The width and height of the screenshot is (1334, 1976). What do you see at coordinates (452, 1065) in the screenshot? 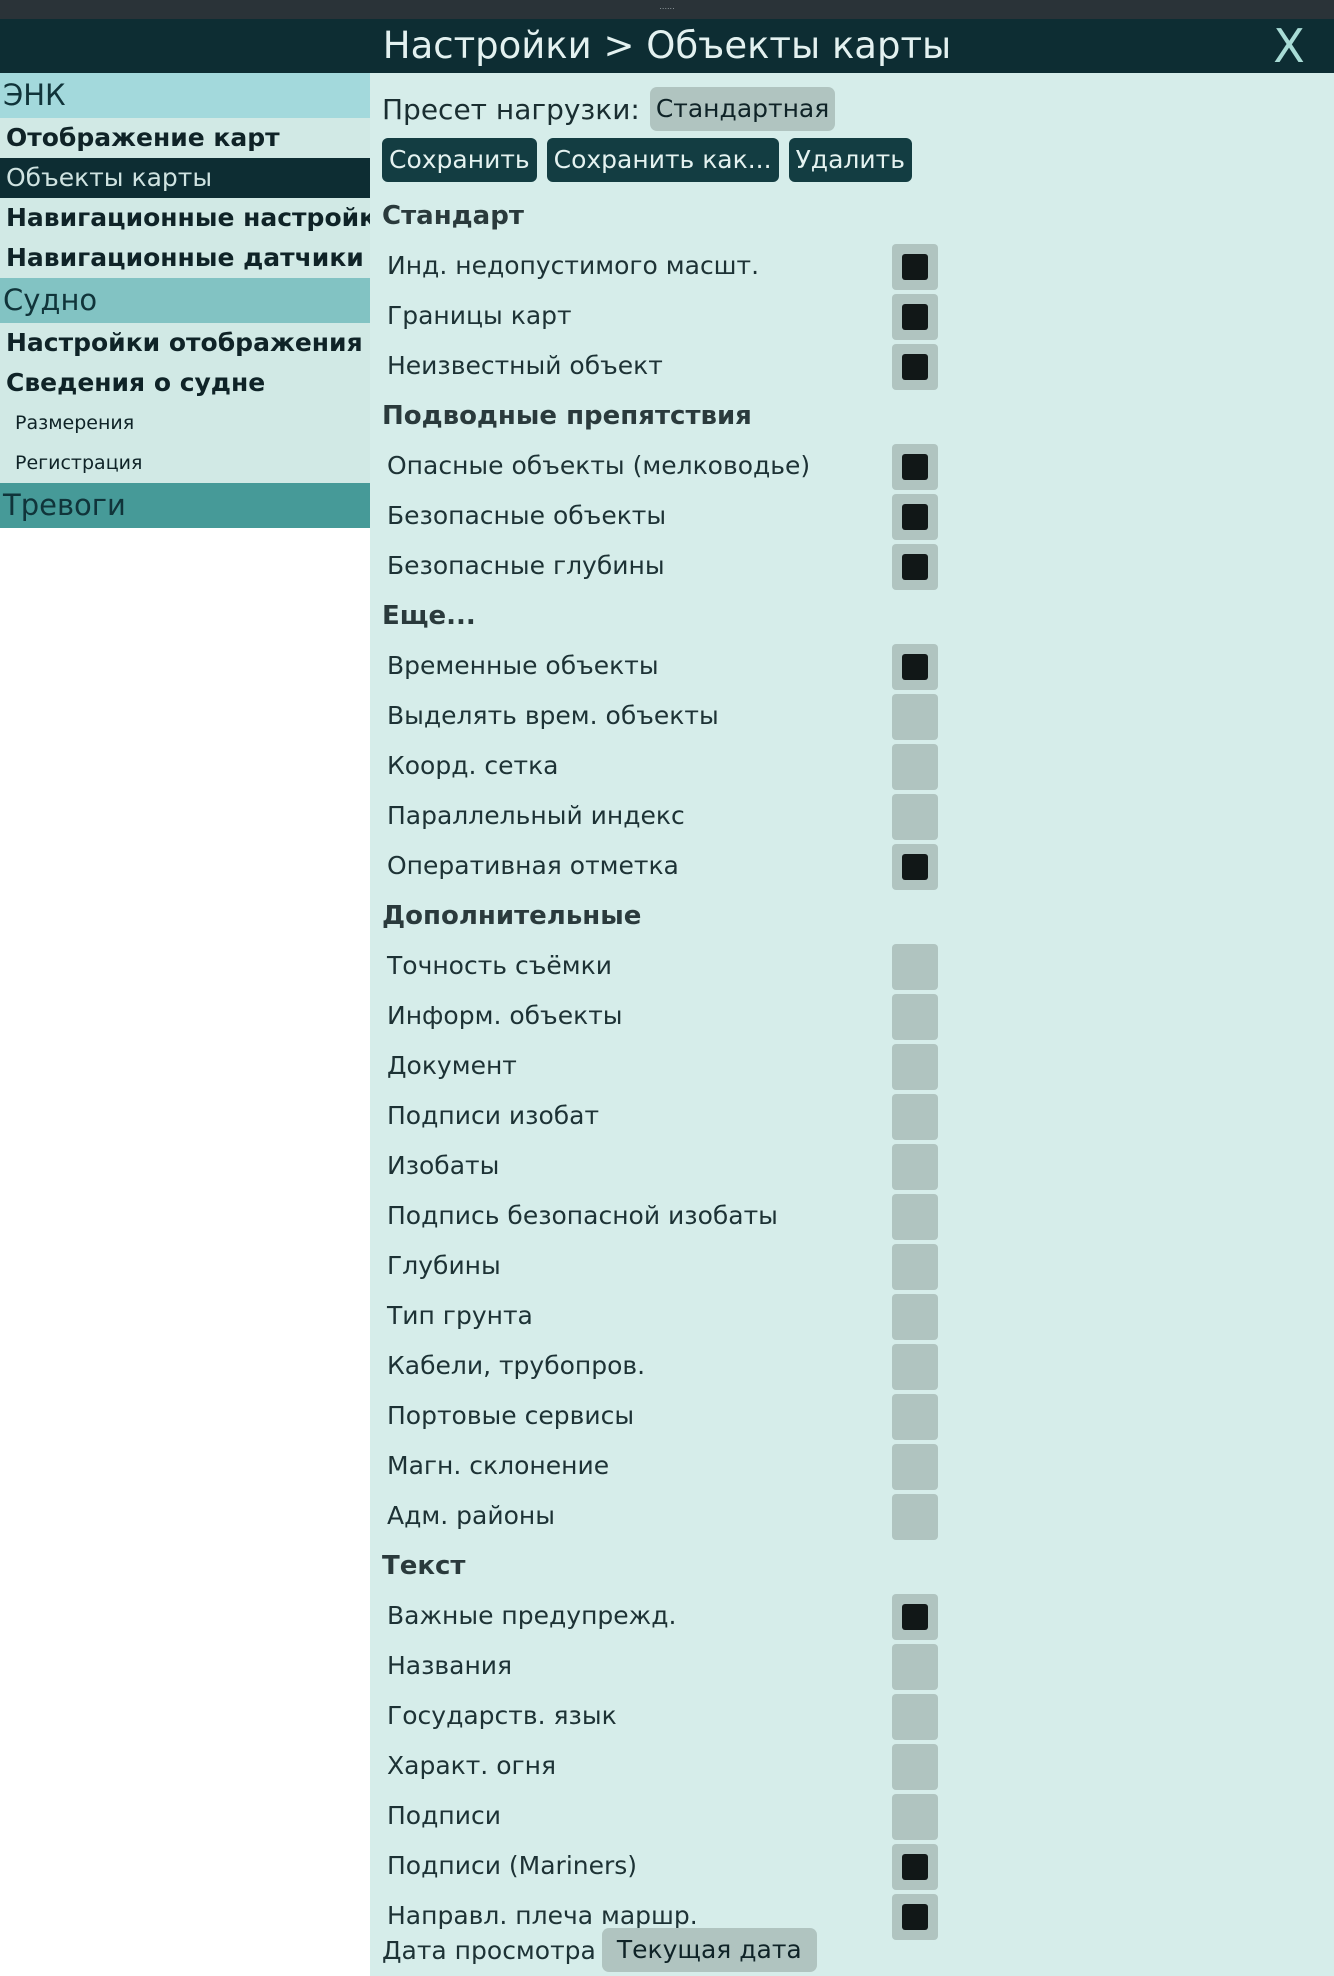
I see `setting-label: Документ` at bounding box center [452, 1065].